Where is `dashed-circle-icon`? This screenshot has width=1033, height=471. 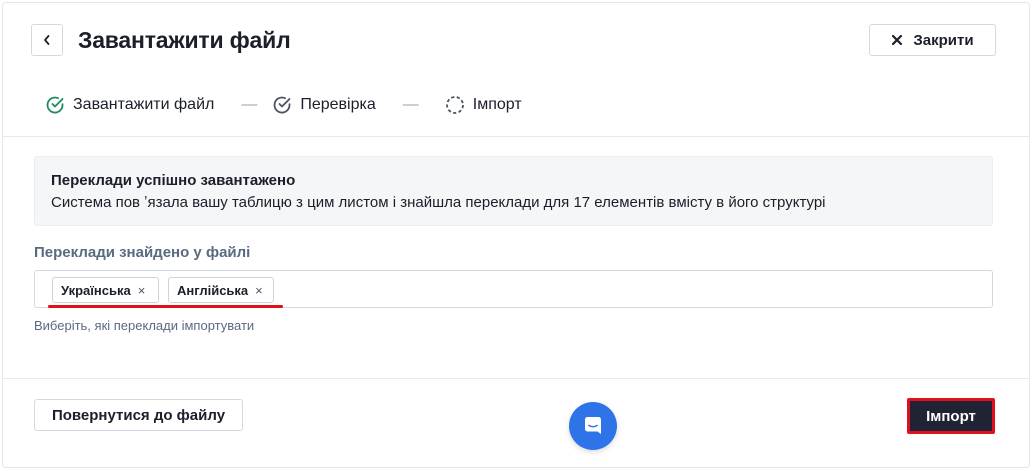
dashed-circle-icon is located at coordinates (454, 105).